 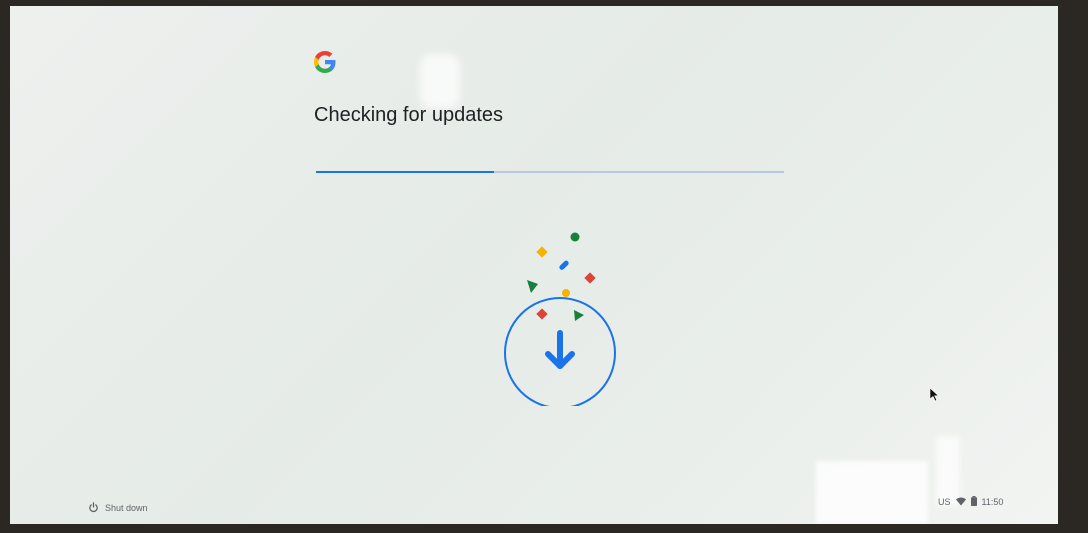 I want to click on shutdown-label: Shut down, so click(x=126, y=507).